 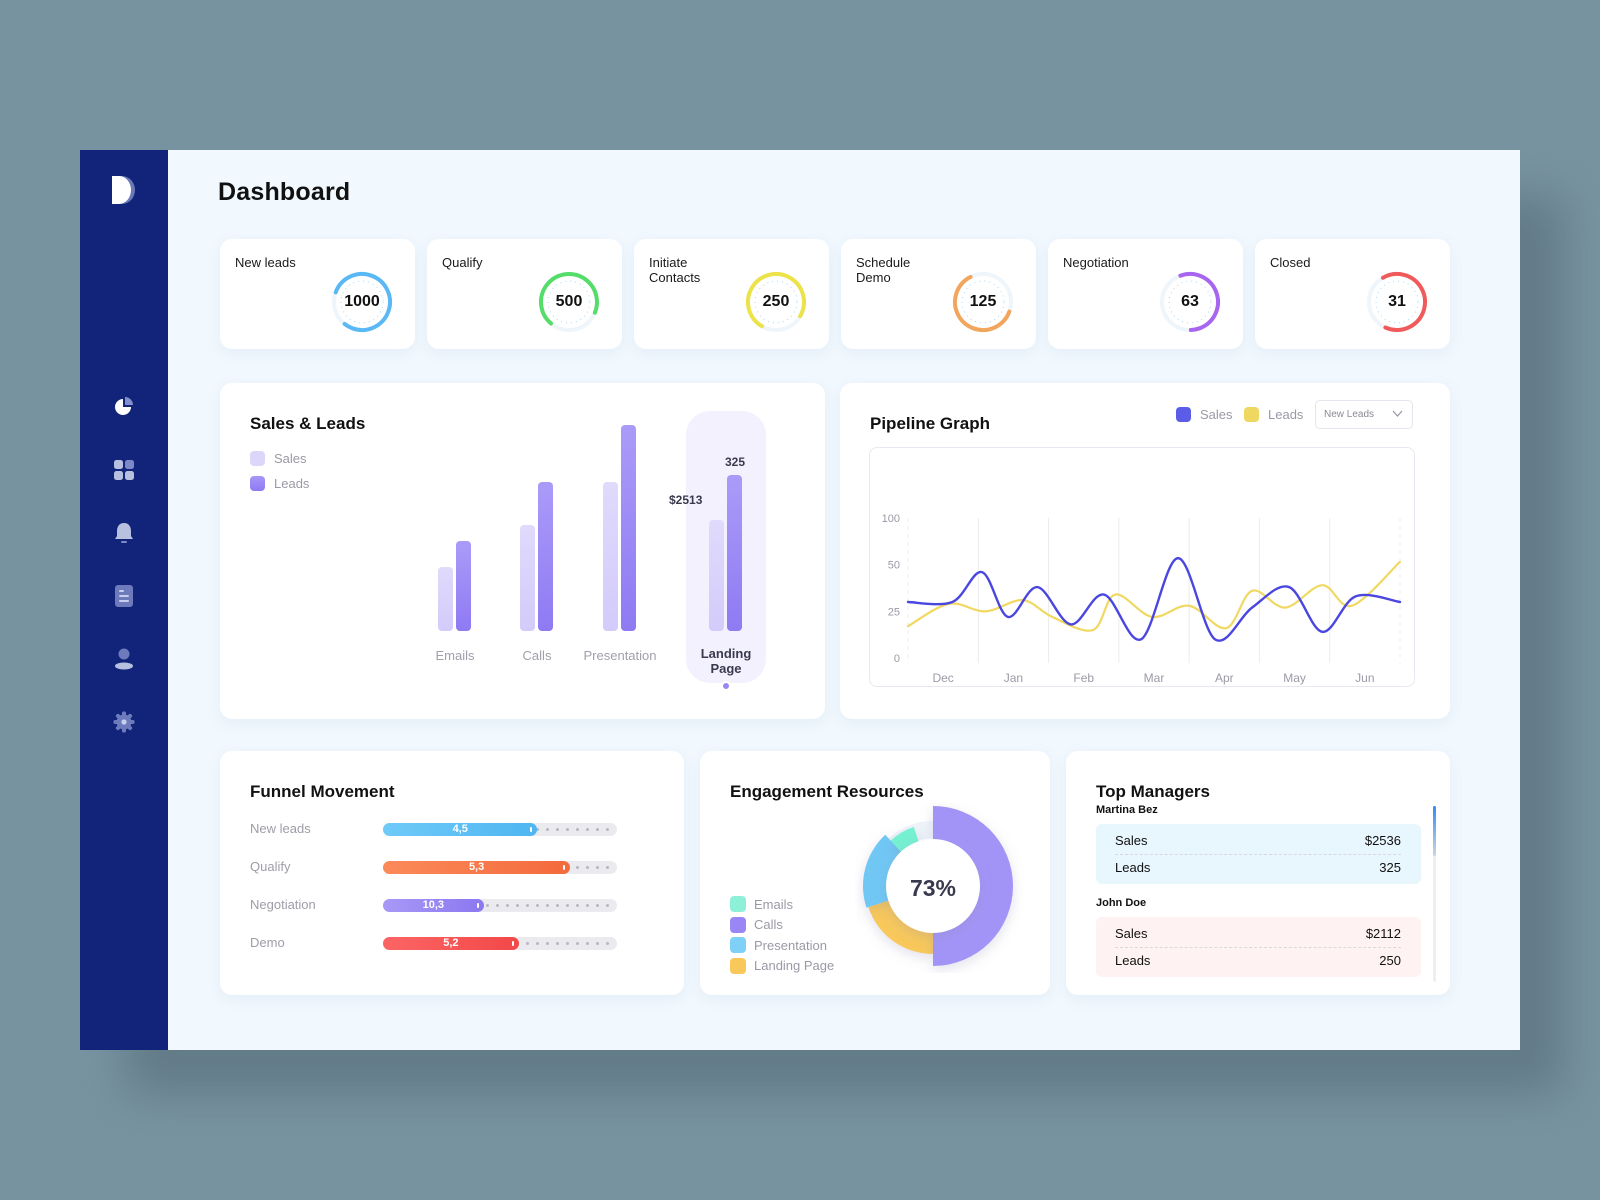 What do you see at coordinates (1349, 414) in the screenshot?
I see `dropdown-value: New Leads` at bounding box center [1349, 414].